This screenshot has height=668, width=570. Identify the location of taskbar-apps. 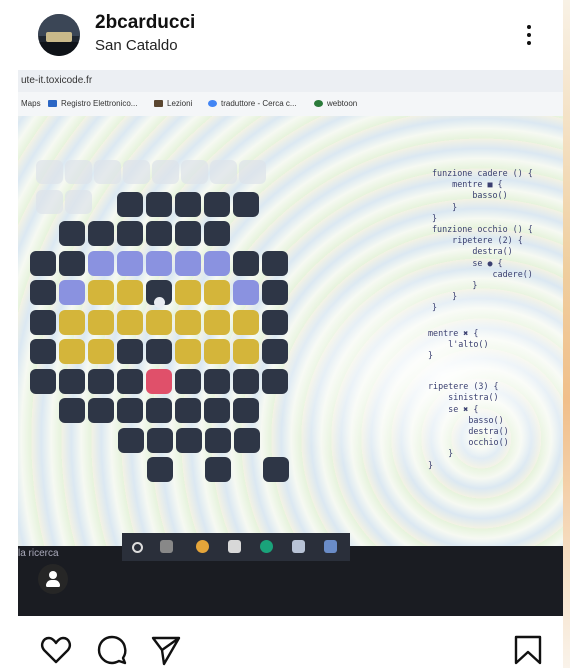
(236, 547).